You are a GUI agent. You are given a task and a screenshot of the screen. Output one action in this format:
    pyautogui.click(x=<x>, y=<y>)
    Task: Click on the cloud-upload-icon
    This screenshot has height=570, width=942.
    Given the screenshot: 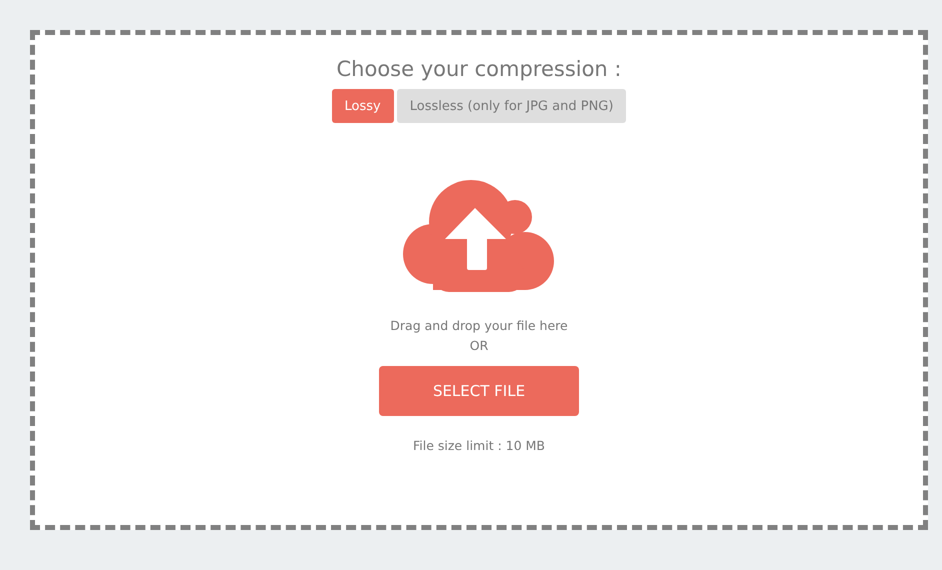 What is the action you would take?
    pyautogui.click(x=479, y=236)
    